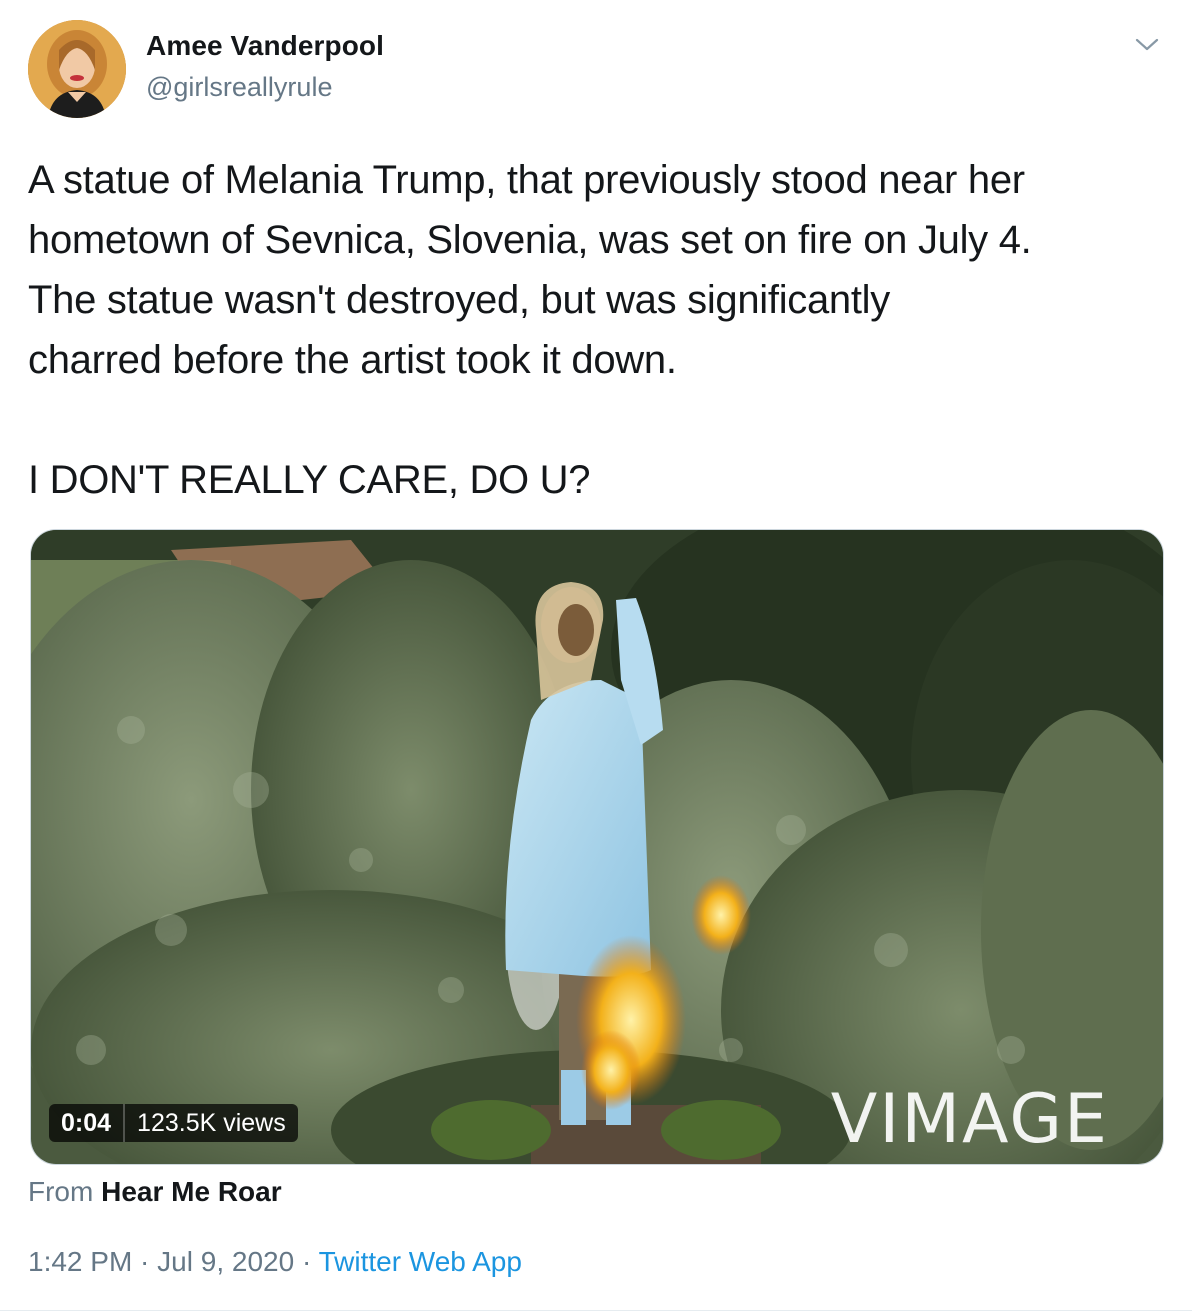  I want to click on video-watermark: VIMAGE, so click(969, 1119).